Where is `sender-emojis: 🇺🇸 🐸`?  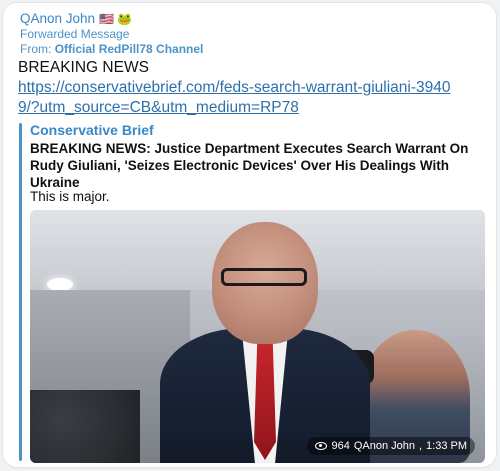 sender-emojis: 🇺🇸 🐸 is located at coordinates (116, 19).